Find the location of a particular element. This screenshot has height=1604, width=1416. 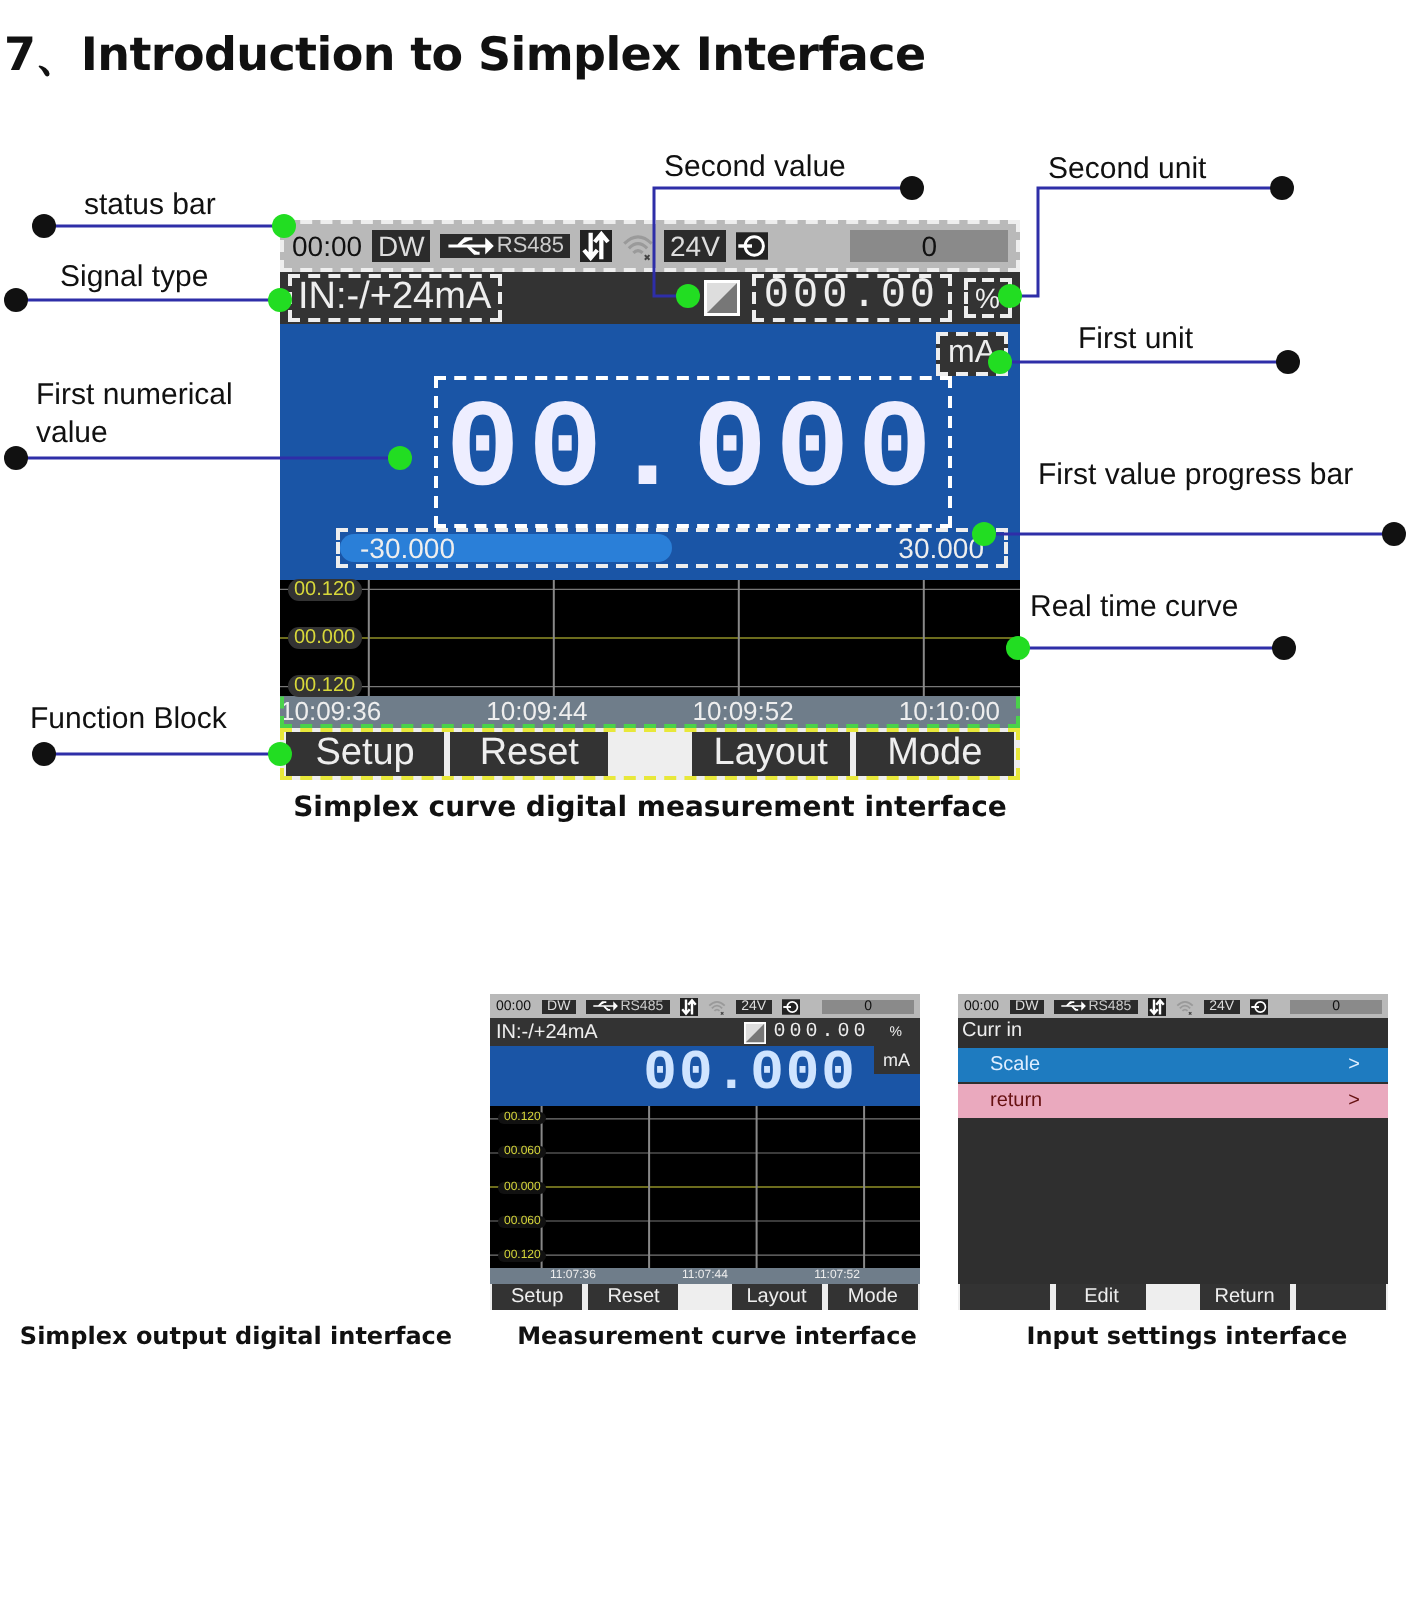

second-value: 000.00 is located at coordinates (821, 1032).